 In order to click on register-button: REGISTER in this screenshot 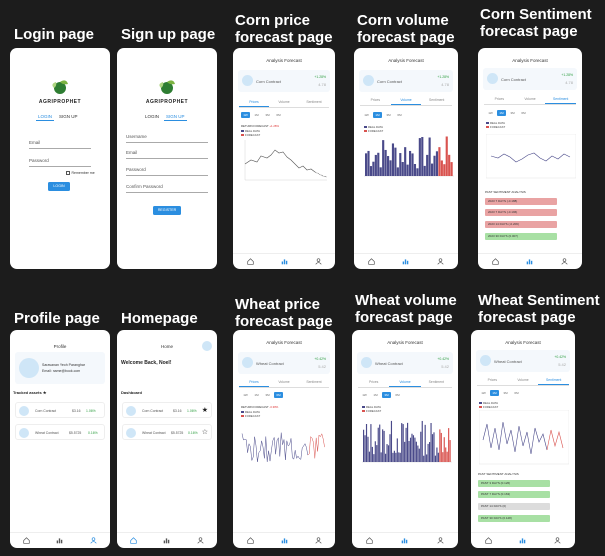, I will do `click(167, 210)`.